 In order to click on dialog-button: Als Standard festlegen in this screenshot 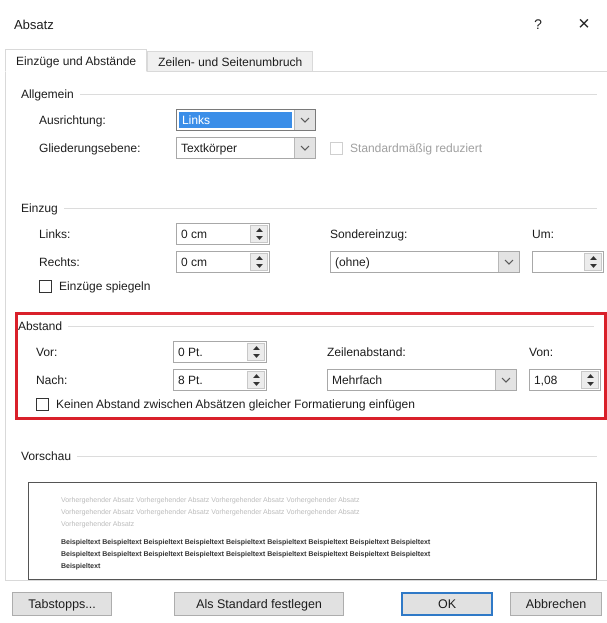, I will do `click(259, 604)`.